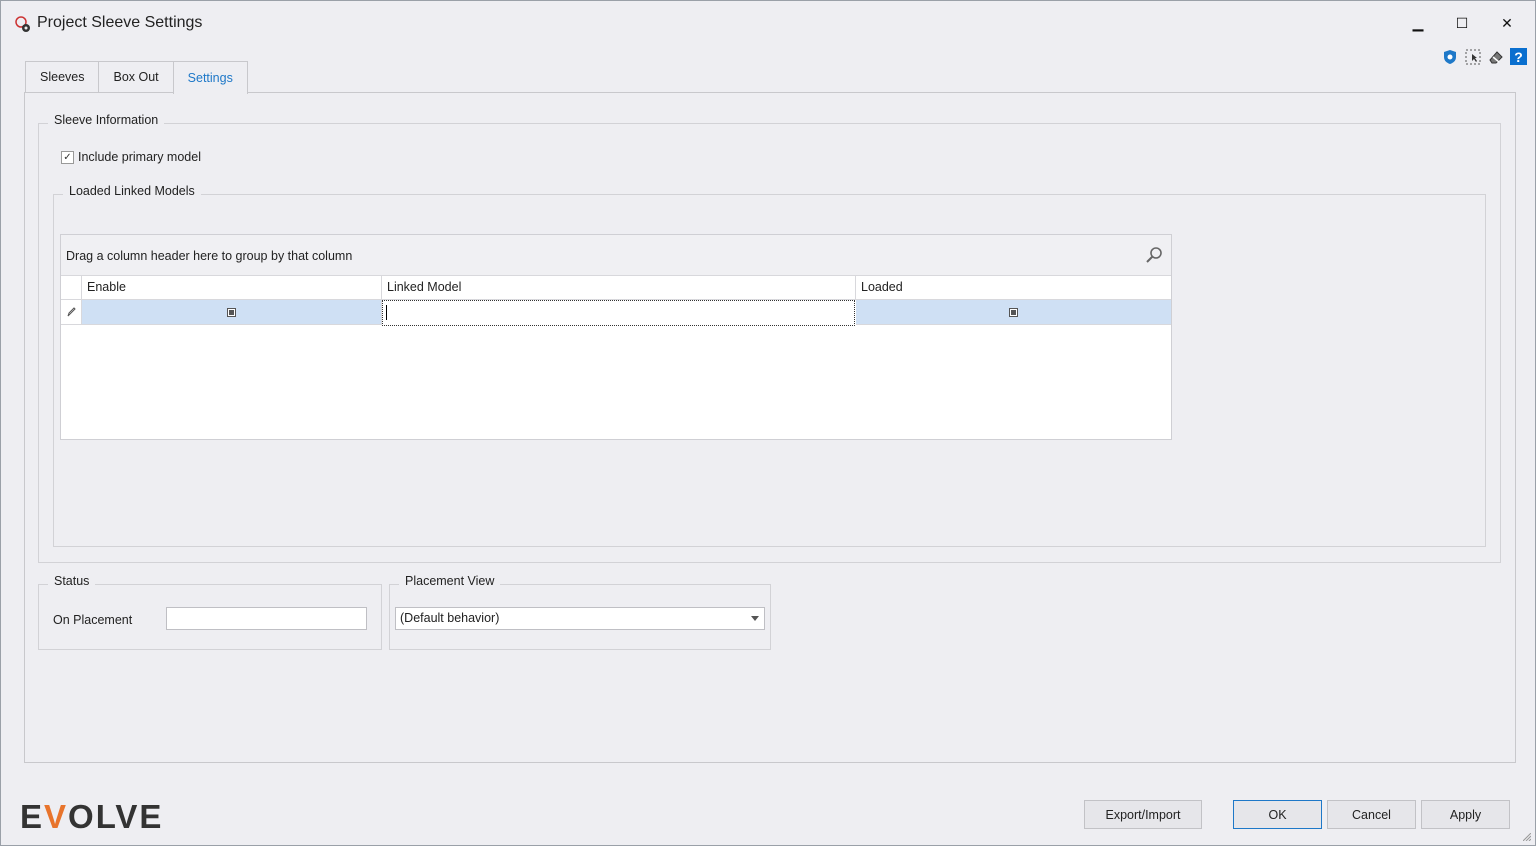 The height and width of the screenshot is (846, 1536). Describe the element at coordinates (93, 620) in the screenshot. I see `on-placement-label: On Placement` at that location.